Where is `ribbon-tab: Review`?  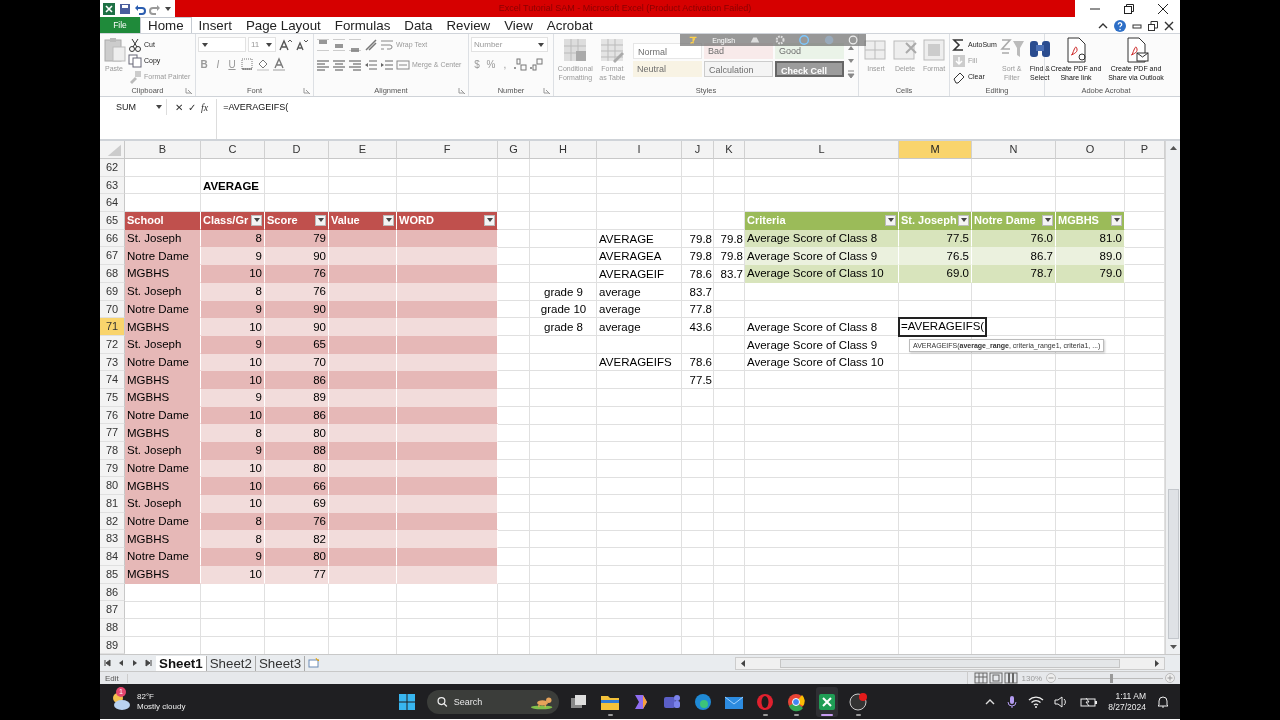 ribbon-tab: Review is located at coordinates (468, 25).